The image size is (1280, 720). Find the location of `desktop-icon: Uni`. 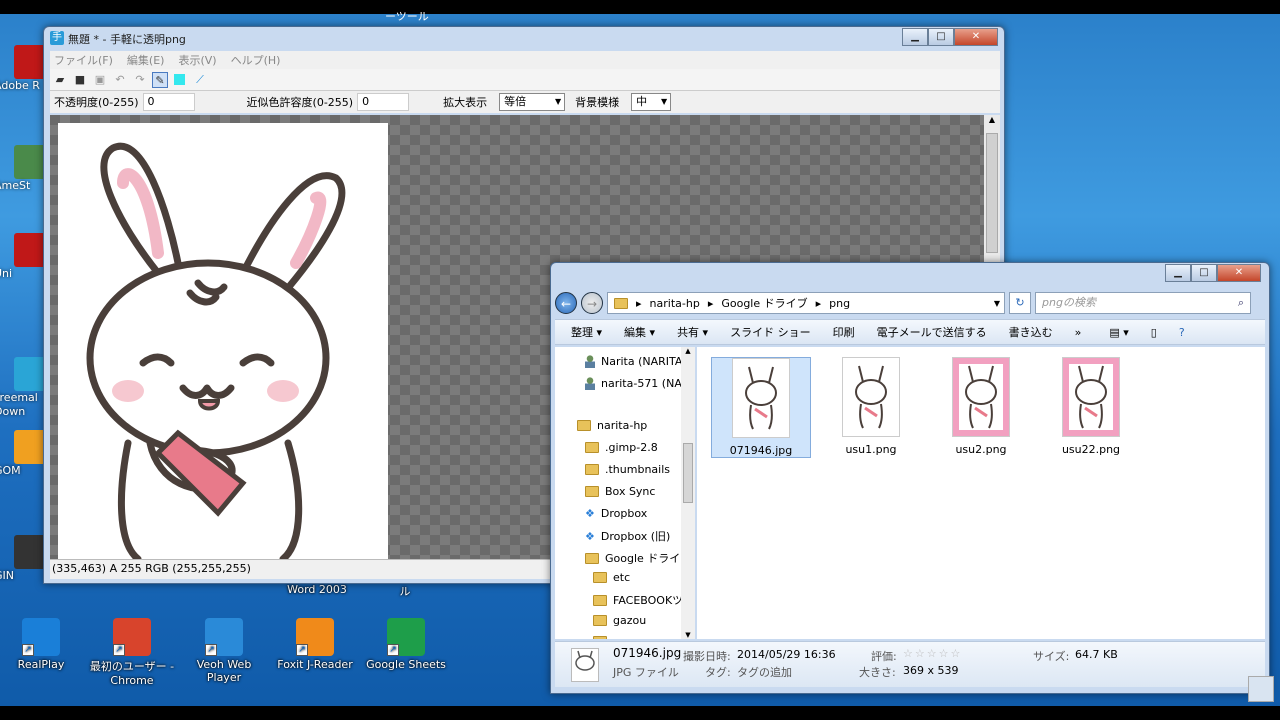

desktop-icon: Uni is located at coordinates (24, 257).